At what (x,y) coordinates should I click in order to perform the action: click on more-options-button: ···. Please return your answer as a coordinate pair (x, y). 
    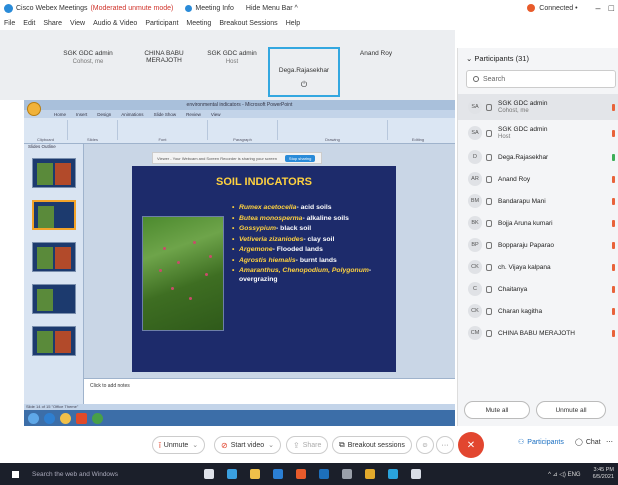
    Looking at the image, I should click on (445, 445).